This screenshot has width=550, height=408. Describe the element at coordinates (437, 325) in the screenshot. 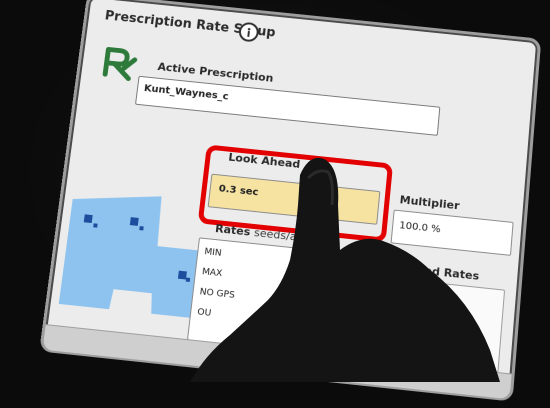

I see `multiplied-rates-list` at that location.